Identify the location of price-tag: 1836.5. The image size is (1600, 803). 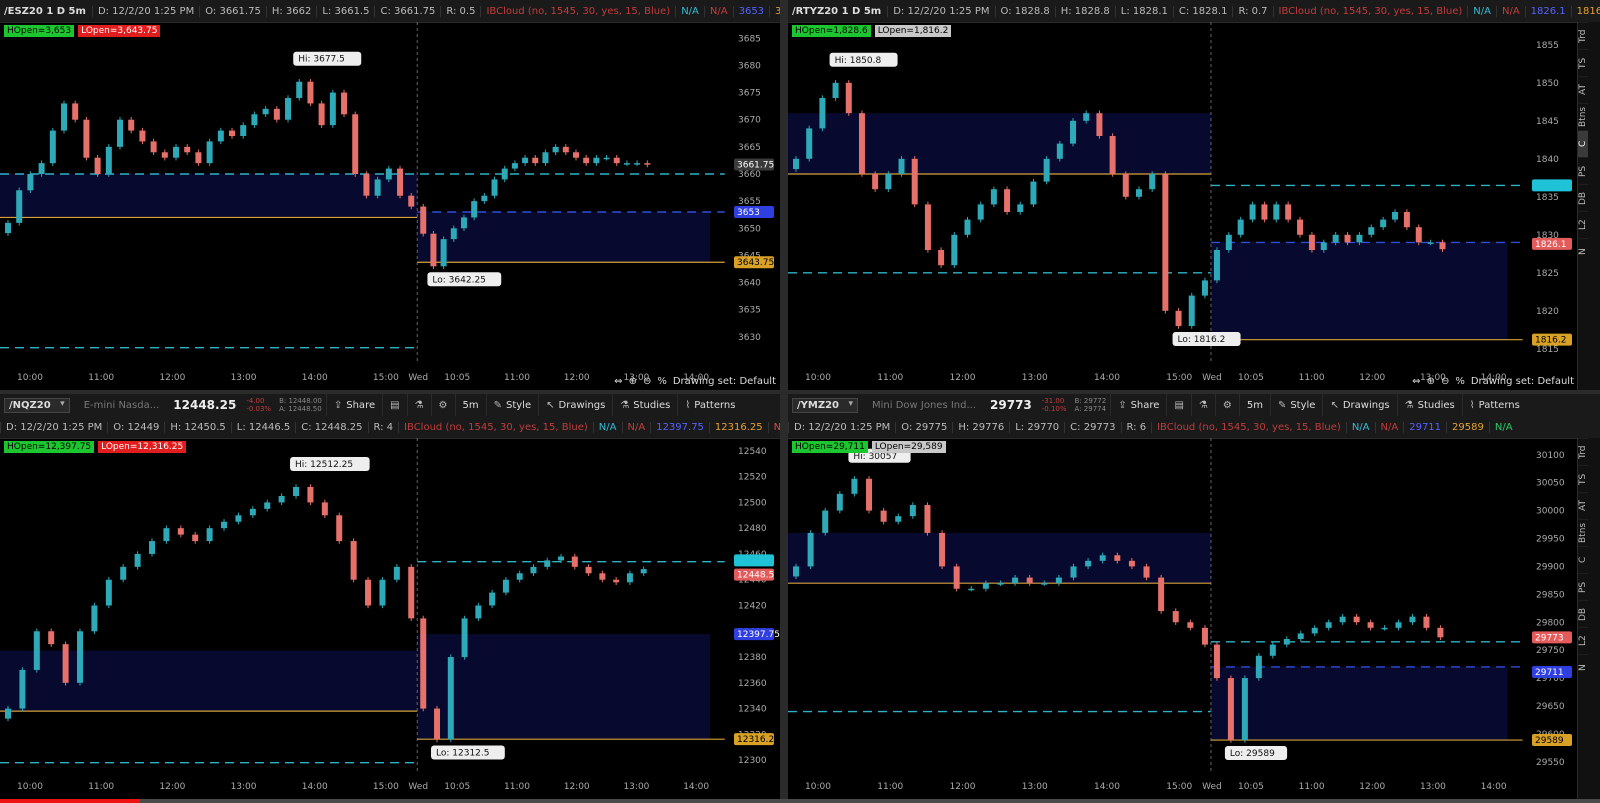
(1552, 185).